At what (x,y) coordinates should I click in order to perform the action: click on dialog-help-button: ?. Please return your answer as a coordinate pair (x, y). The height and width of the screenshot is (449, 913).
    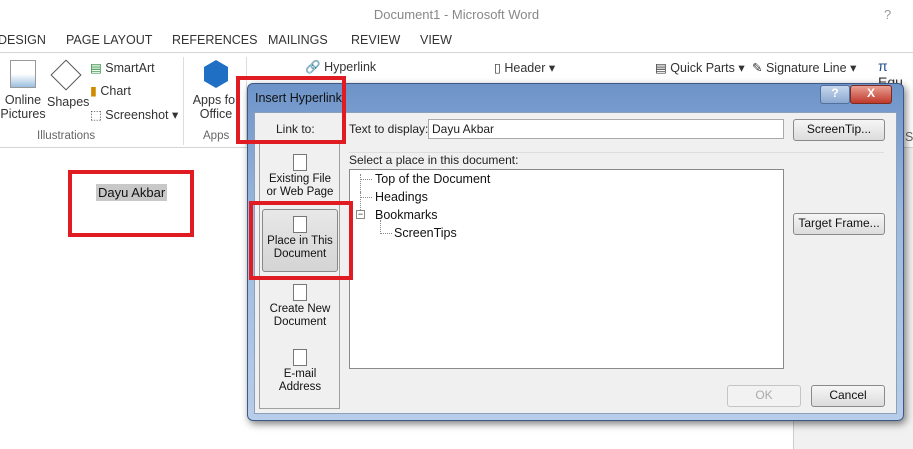
    Looking at the image, I should click on (835, 94).